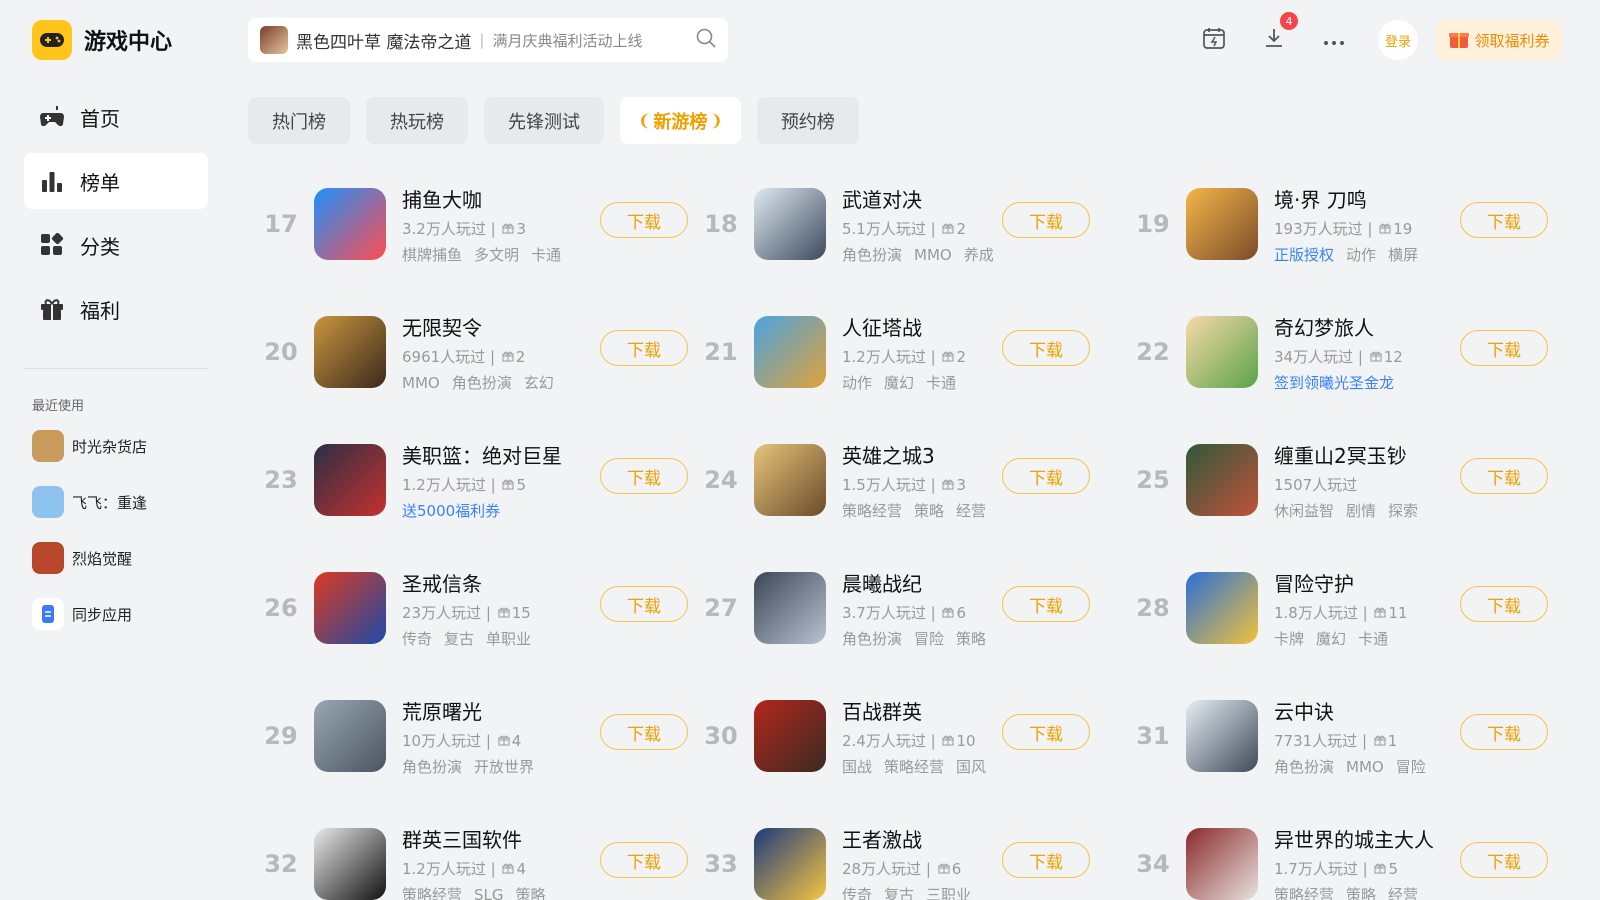 The height and width of the screenshot is (900, 1600). Describe the element at coordinates (1334, 480) in the screenshot. I see `game-card: 25 缠重山2冥玉钞 1507人玩过 休闲益智 剧情 探索 下载` at that location.